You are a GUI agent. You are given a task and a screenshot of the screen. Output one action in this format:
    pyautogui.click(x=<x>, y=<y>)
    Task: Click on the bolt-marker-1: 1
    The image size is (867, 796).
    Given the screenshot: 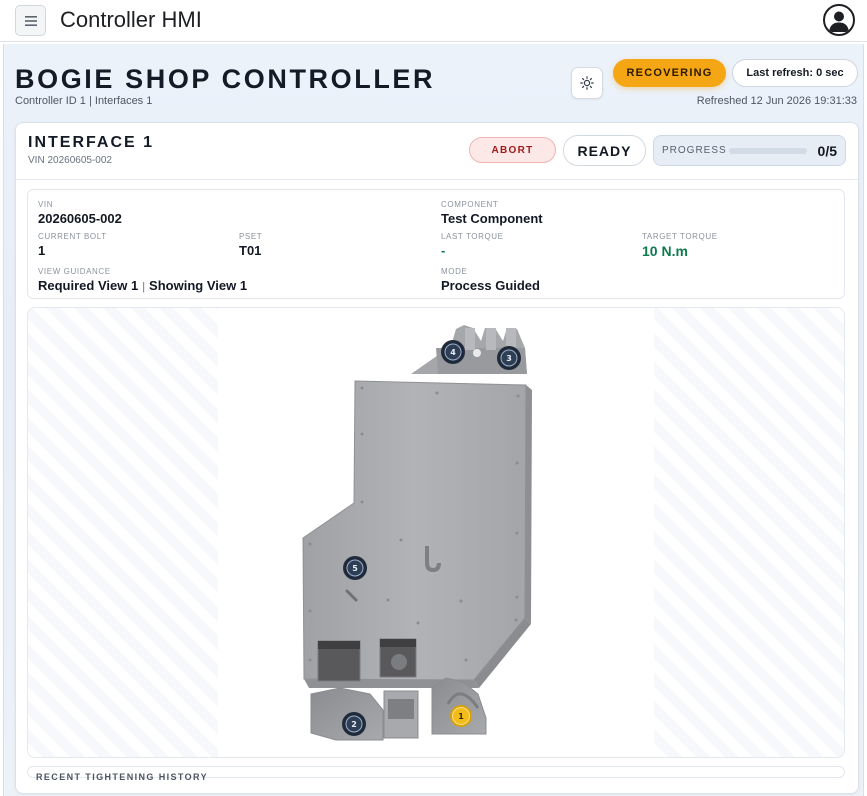 What is the action you would take?
    pyautogui.click(x=461, y=716)
    